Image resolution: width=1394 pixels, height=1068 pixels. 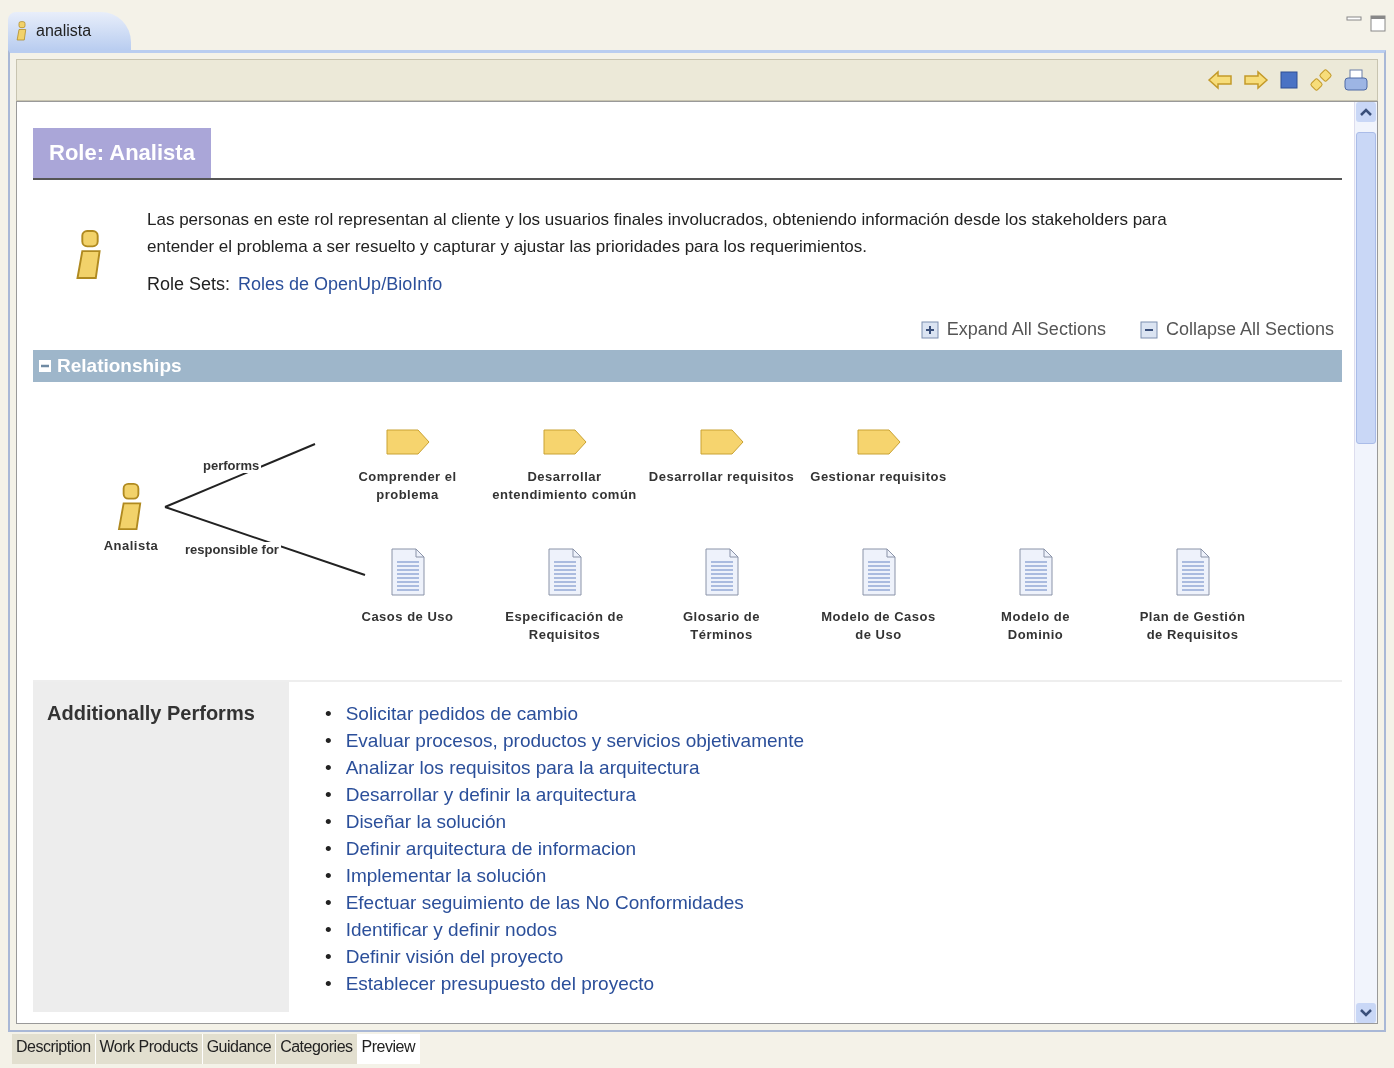 I want to click on minimize-icon, so click(x=1354, y=19).